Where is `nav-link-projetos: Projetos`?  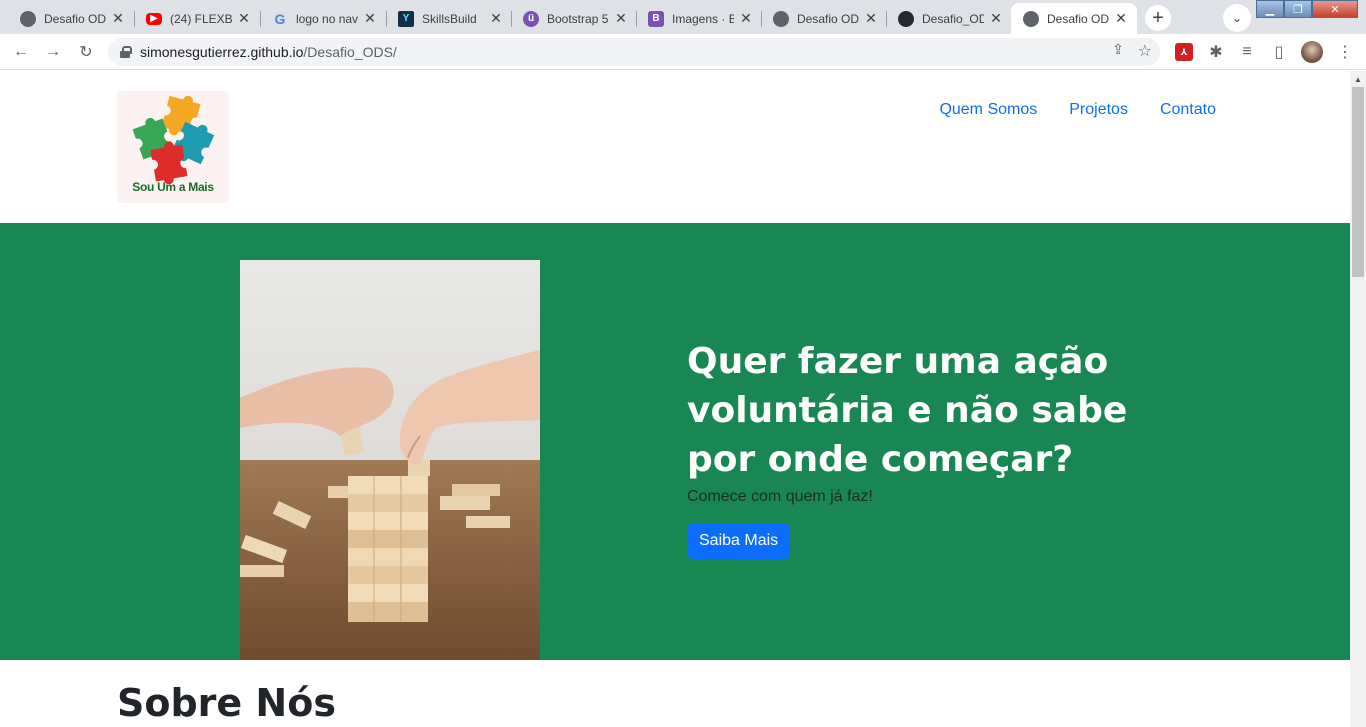
nav-link-projetos: Projetos is located at coordinates (1098, 110).